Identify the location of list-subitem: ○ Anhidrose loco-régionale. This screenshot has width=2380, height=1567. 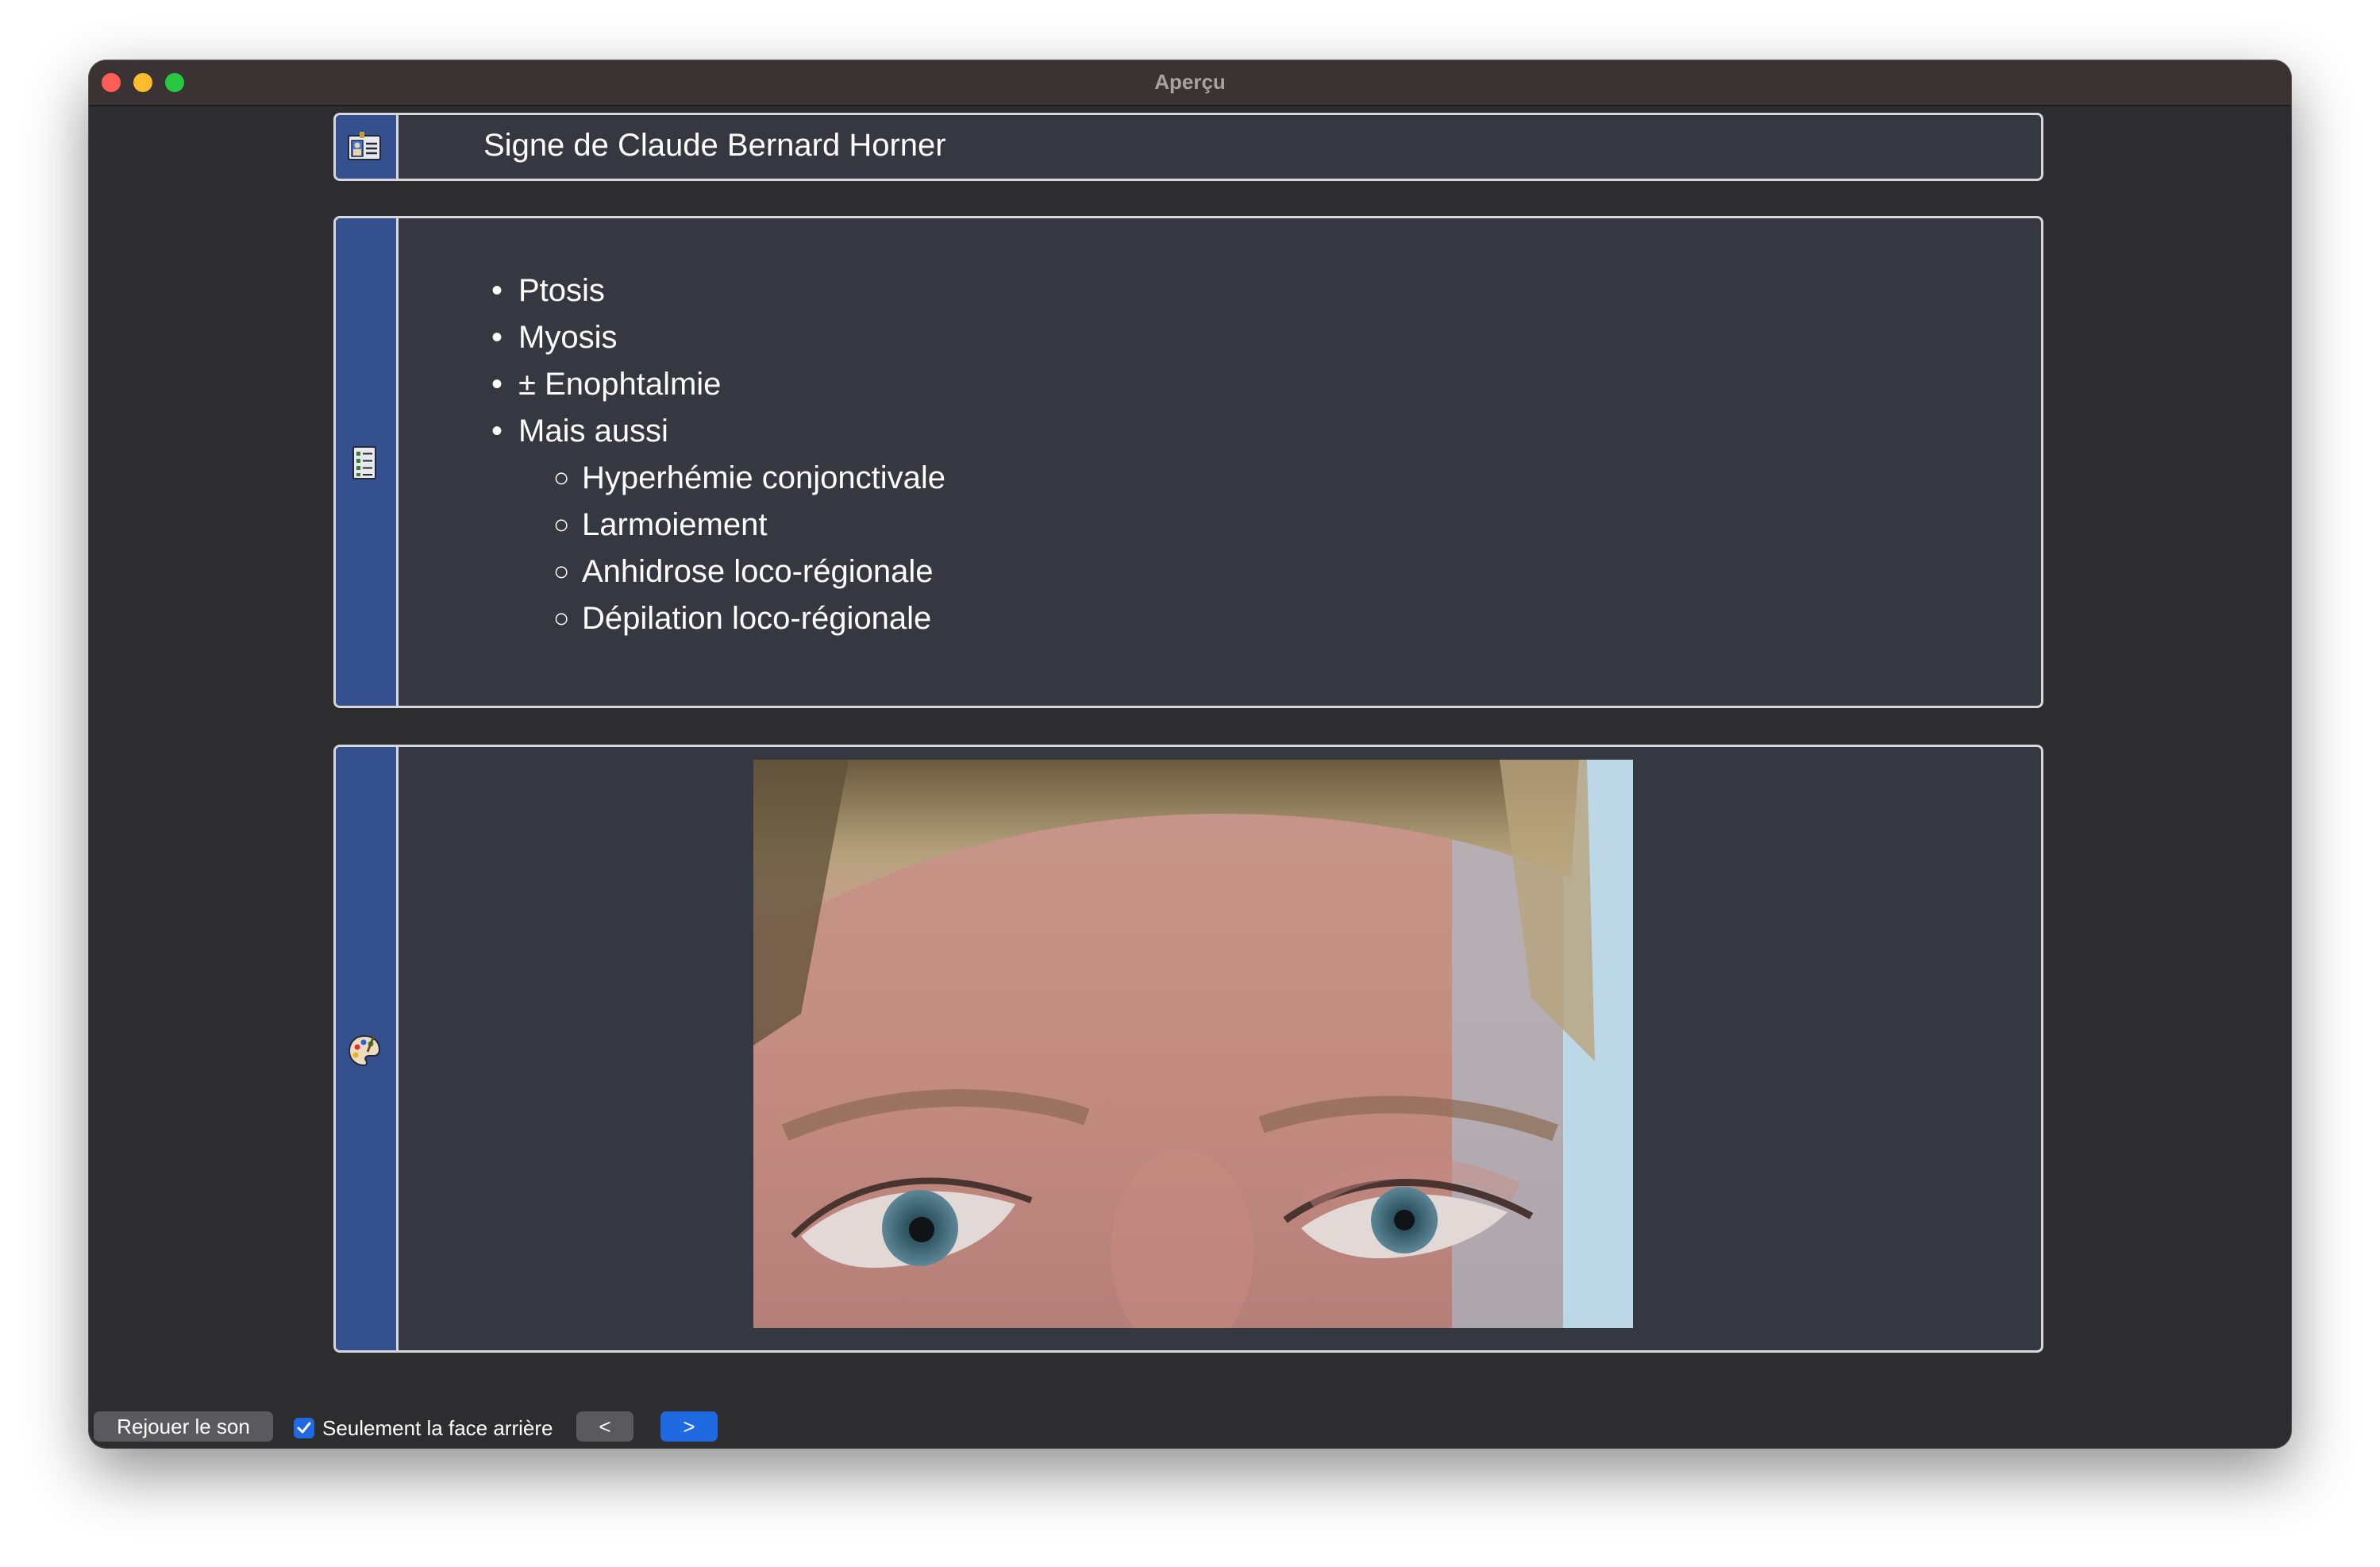
(731, 572).